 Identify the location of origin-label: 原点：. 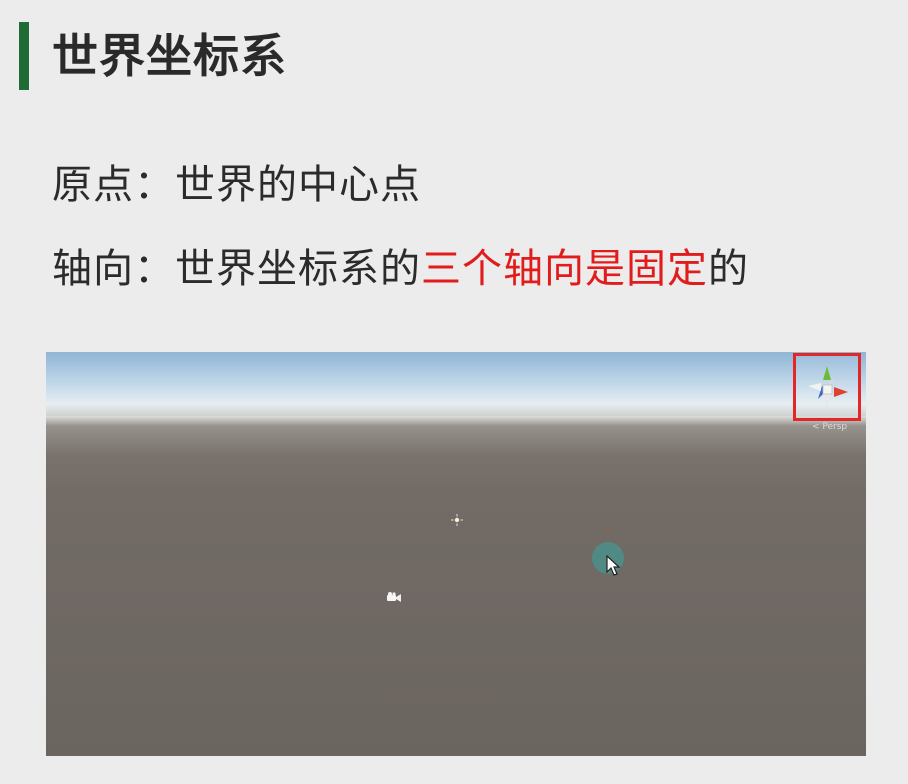
(113, 185).